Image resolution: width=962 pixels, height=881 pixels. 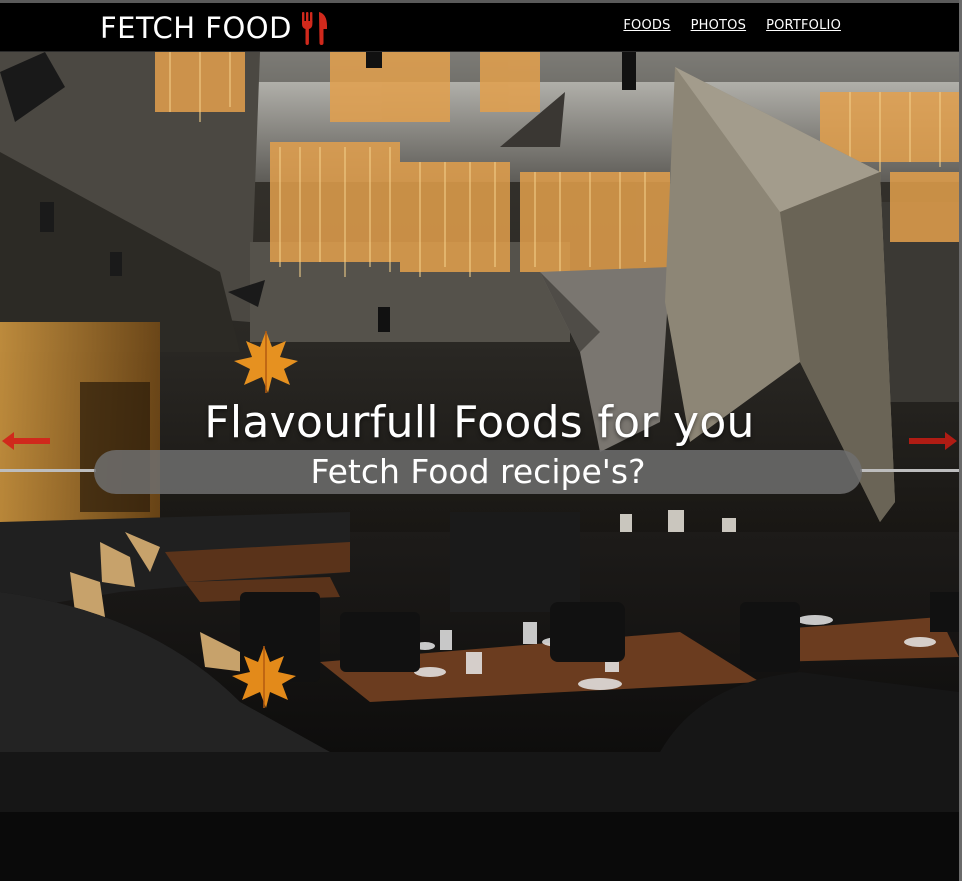 What do you see at coordinates (196, 28) in the screenshot?
I see `brand-name: FETCH FOOD` at bounding box center [196, 28].